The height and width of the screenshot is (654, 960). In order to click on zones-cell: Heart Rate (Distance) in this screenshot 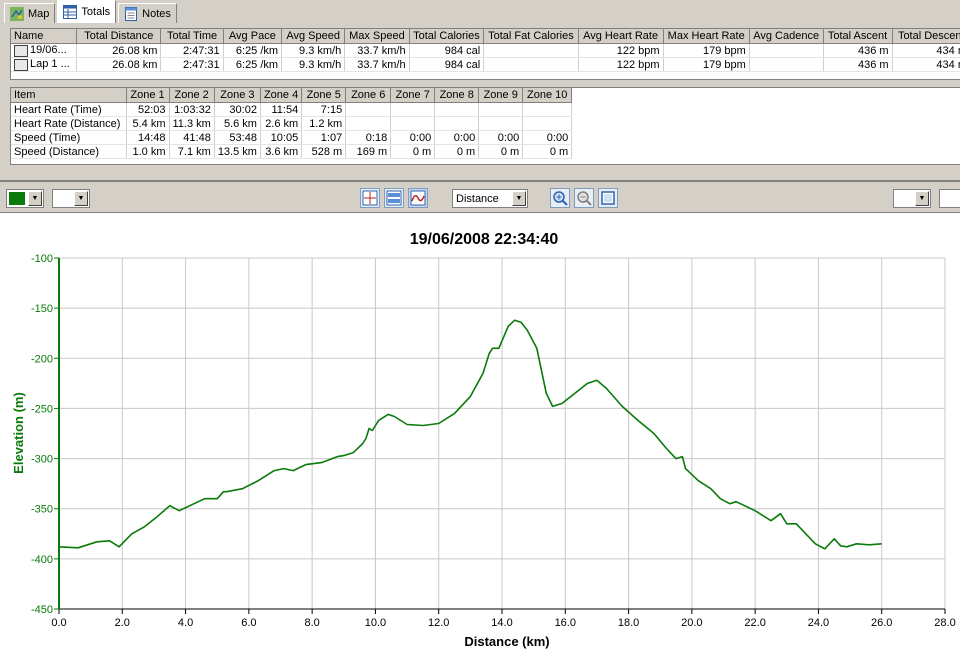, I will do `click(69, 123)`.